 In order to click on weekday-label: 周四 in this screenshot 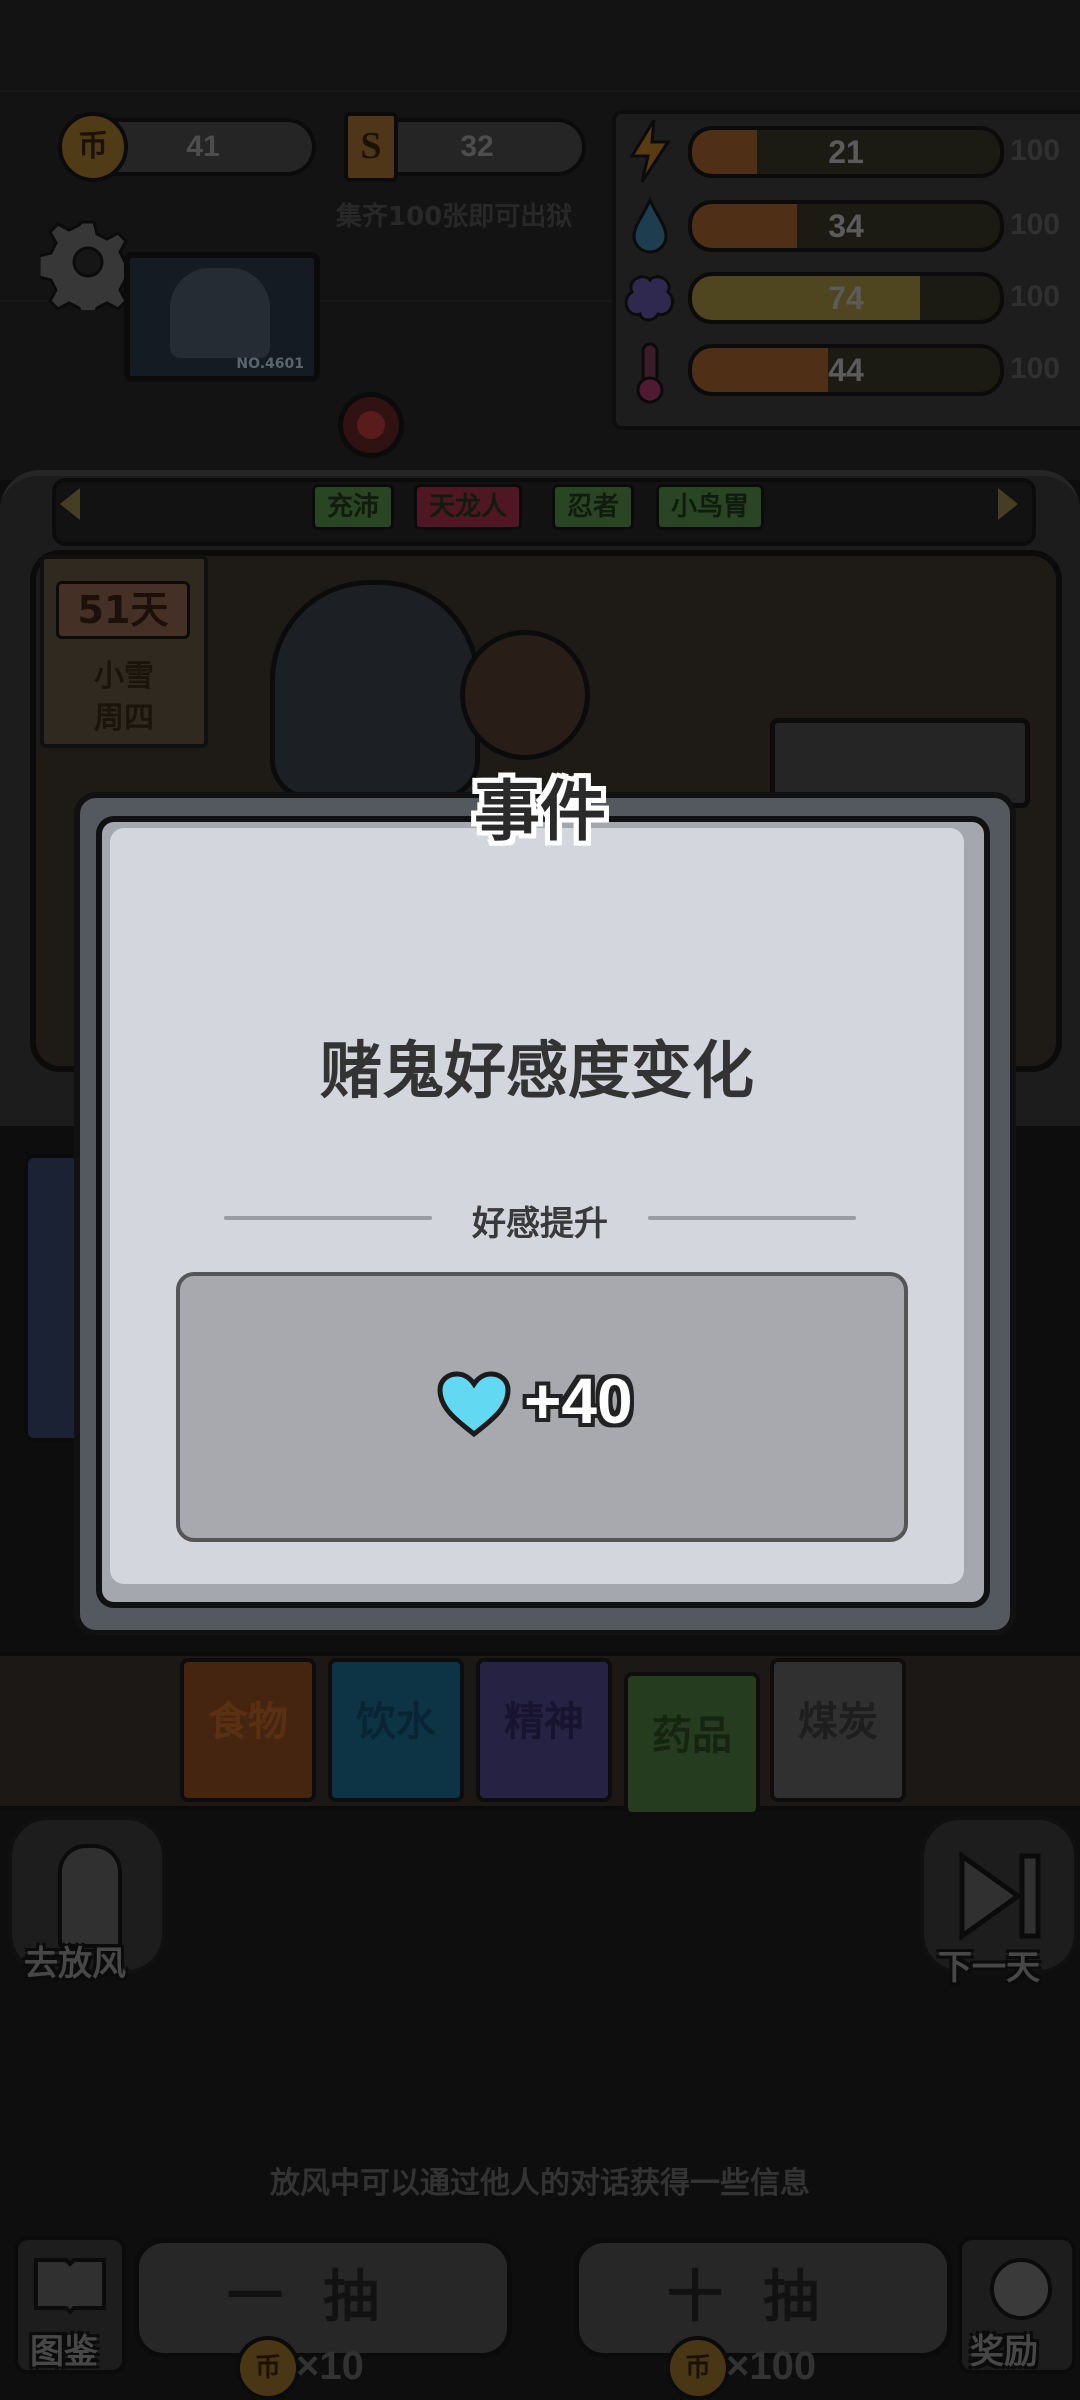, I will do `click(124, 718)`.